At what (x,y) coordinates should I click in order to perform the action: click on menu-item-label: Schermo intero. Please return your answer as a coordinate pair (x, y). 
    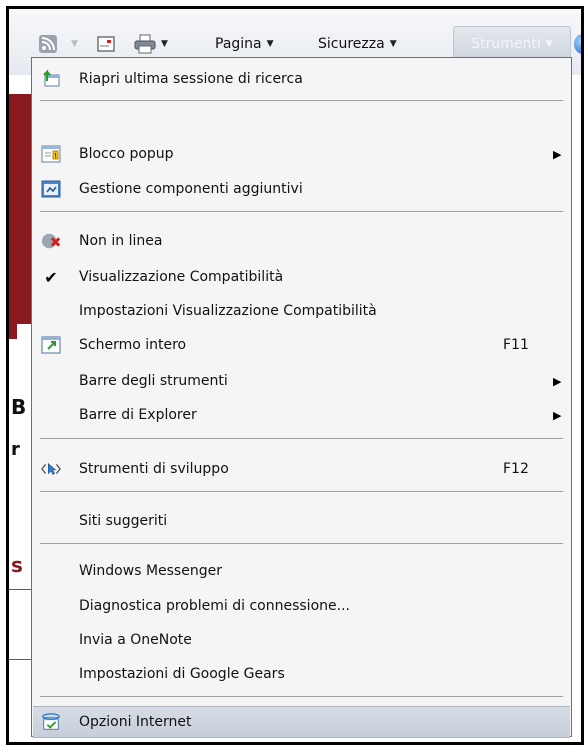
    Looking at the image, I should click on (133, 345).